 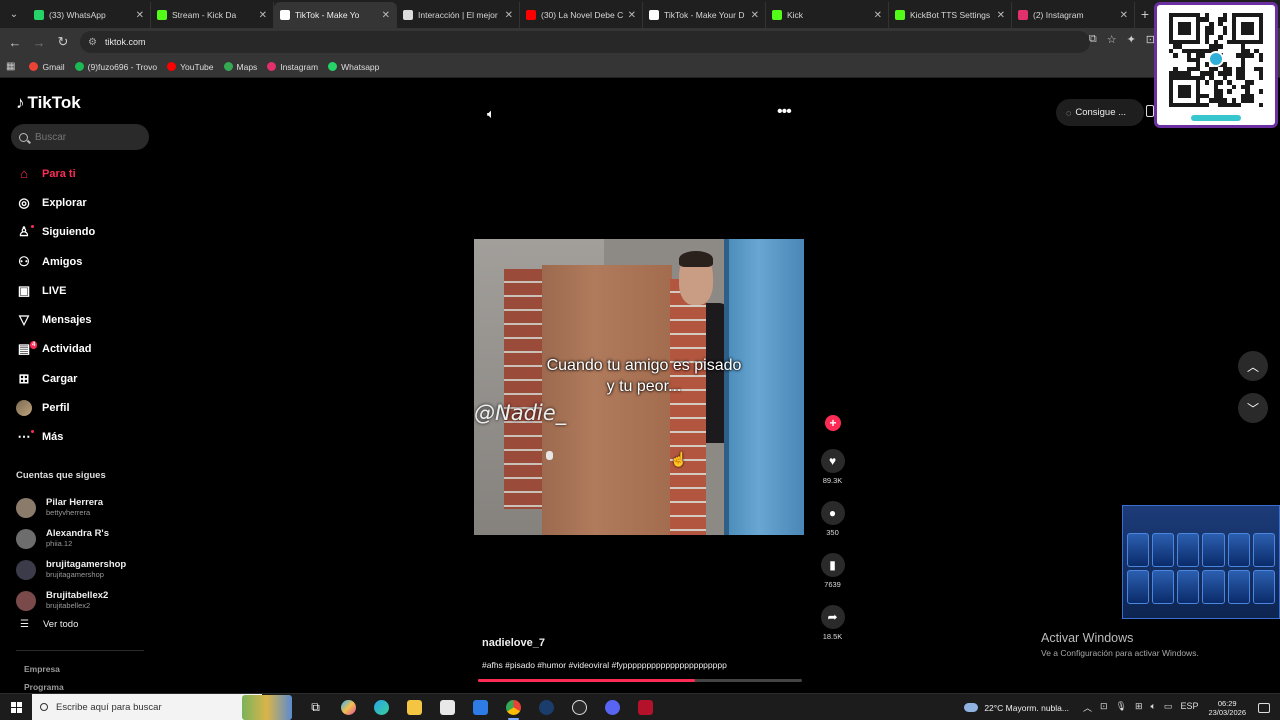 What do you see at coordinates (480, 707) in the screenshot?
I see `mail-icon` at bounding box center [480, 707].